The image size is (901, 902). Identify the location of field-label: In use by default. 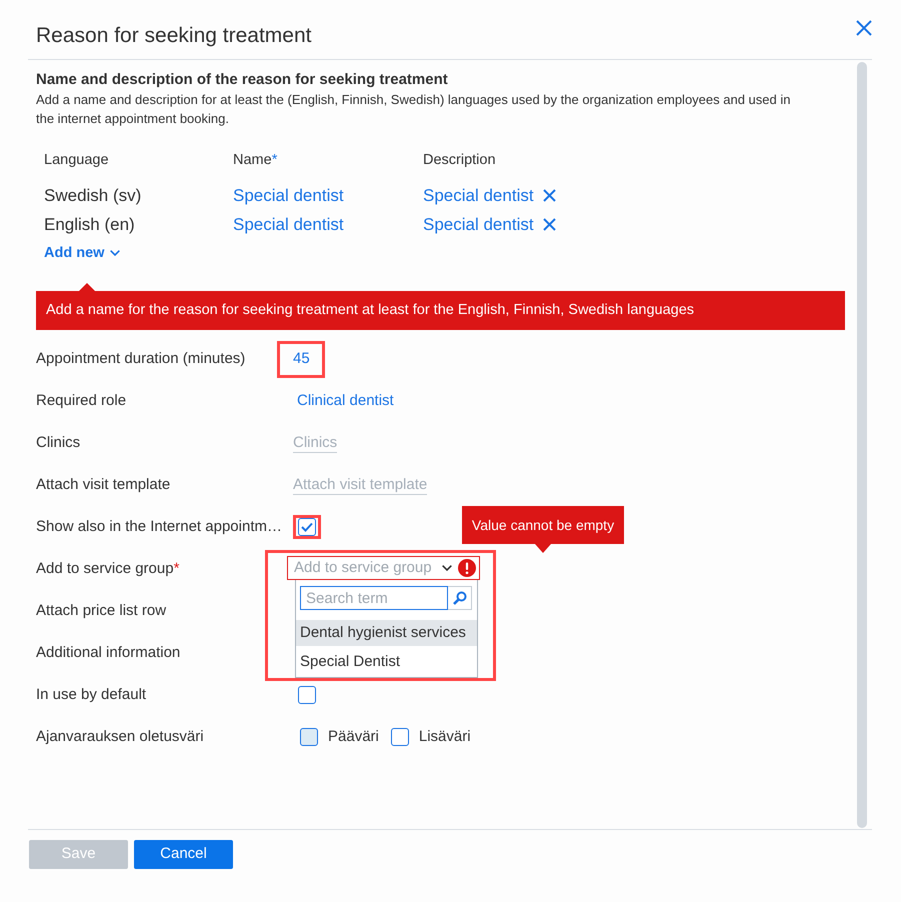
(92, 694).